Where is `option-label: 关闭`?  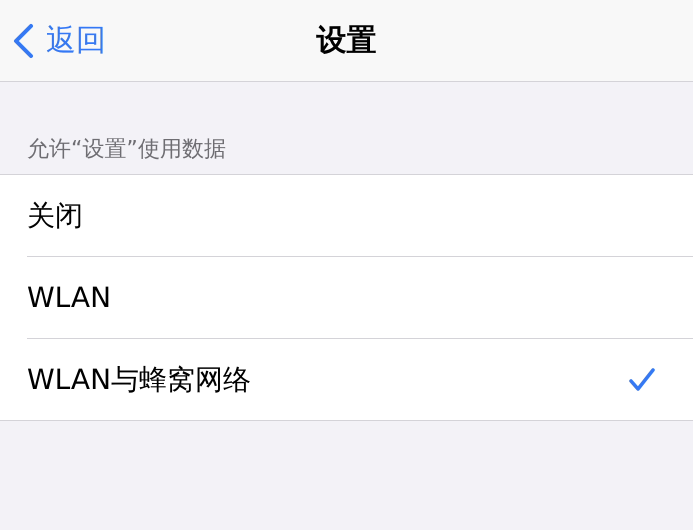
option-label: 关闭 is located at coordinates (55, 216).